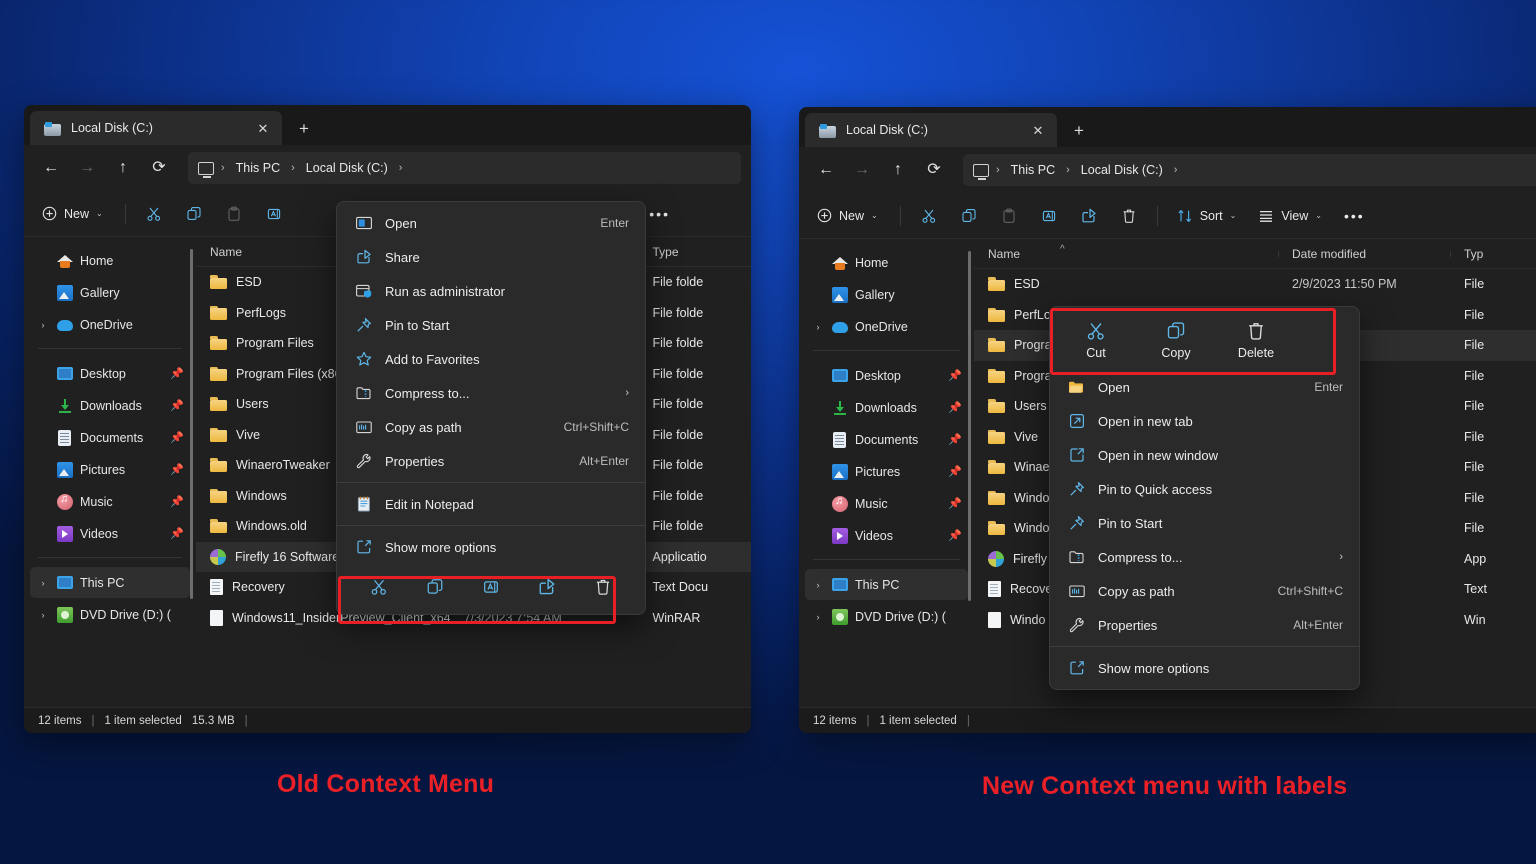  I want to click on column-header-type: Type, so click(694, 252).